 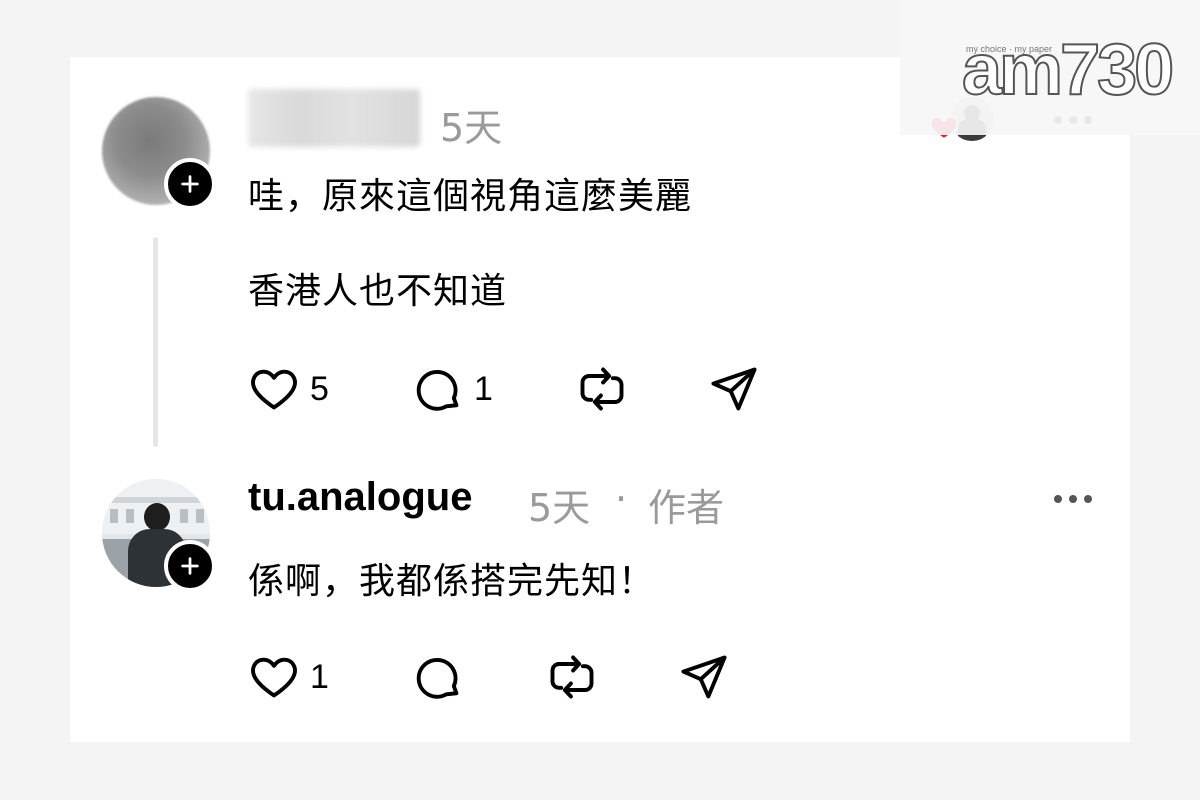 I want to click on am730-watermark: my choice · my paper am730, so click(x=1050, y=67).